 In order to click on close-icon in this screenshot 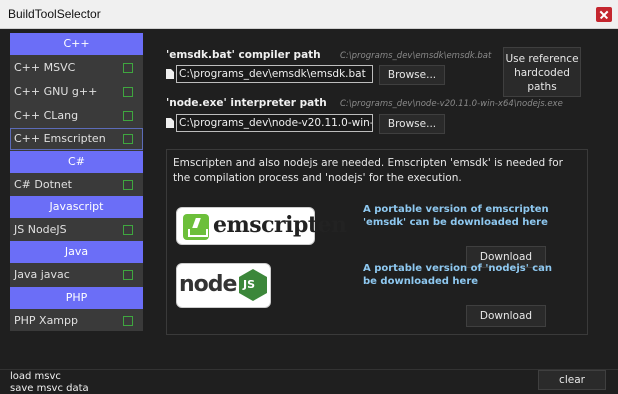, I will do `click(604, 14)`.